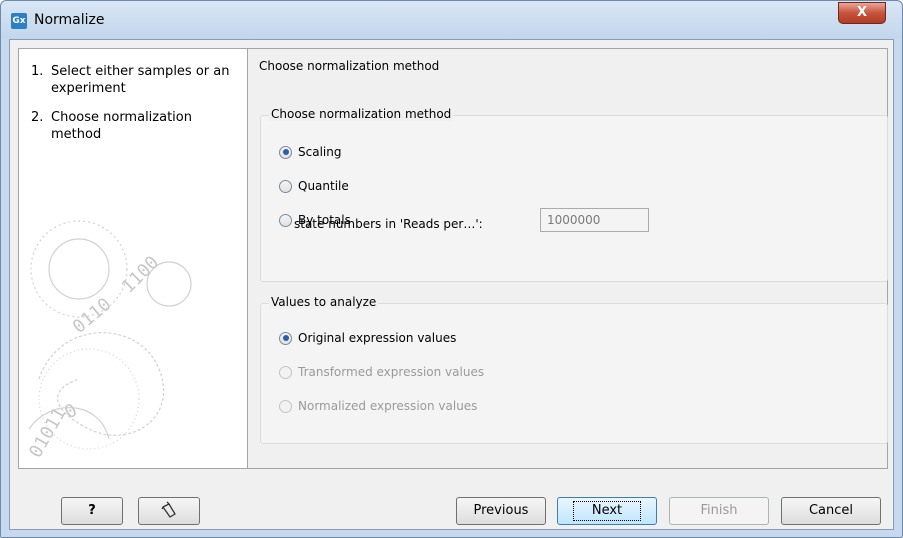 This screenshot has width=903, height=538. I want to click on close-button: X, so click(862, 13).